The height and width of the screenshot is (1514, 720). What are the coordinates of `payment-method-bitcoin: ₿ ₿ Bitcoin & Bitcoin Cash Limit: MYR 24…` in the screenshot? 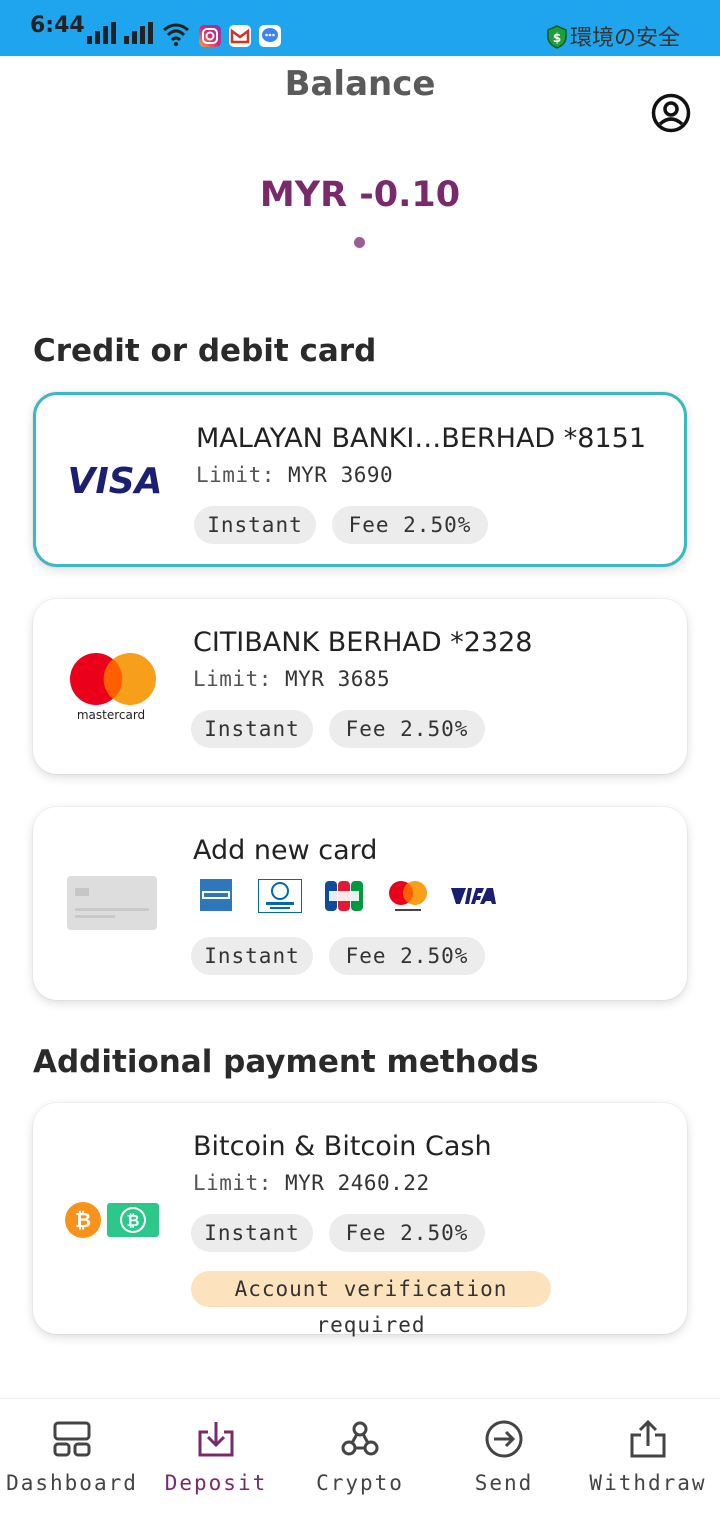 It's located at (360, 1220).